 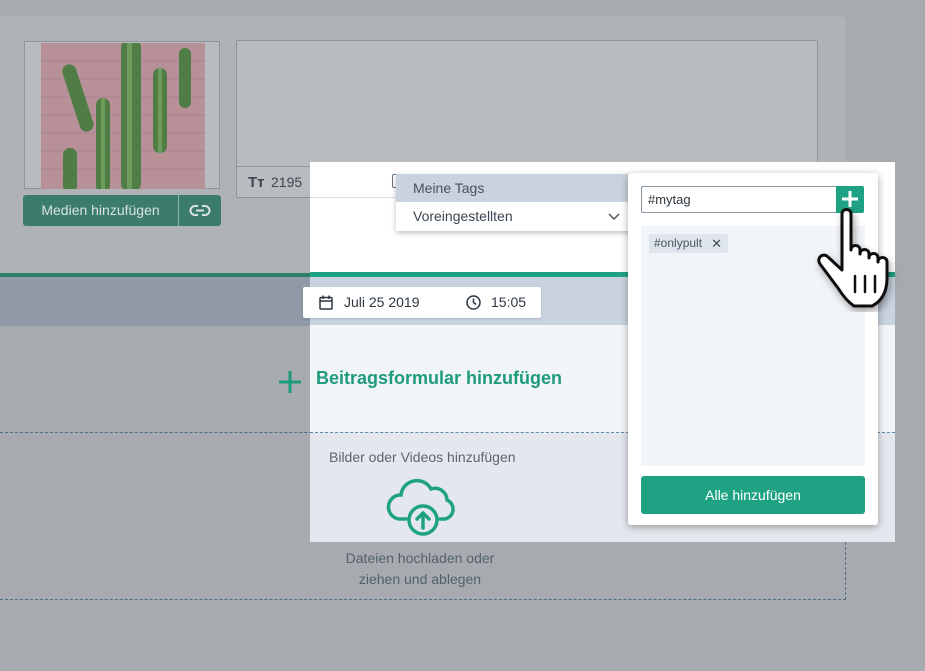 I want to click on hashtag-chip-label: #onlypult, so click(x=678, y=243).